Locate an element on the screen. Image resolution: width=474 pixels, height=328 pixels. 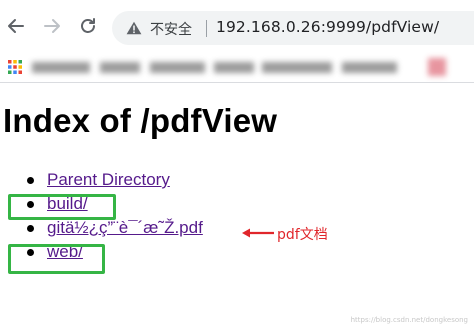
reload-button is located at coordinates (88, 26).